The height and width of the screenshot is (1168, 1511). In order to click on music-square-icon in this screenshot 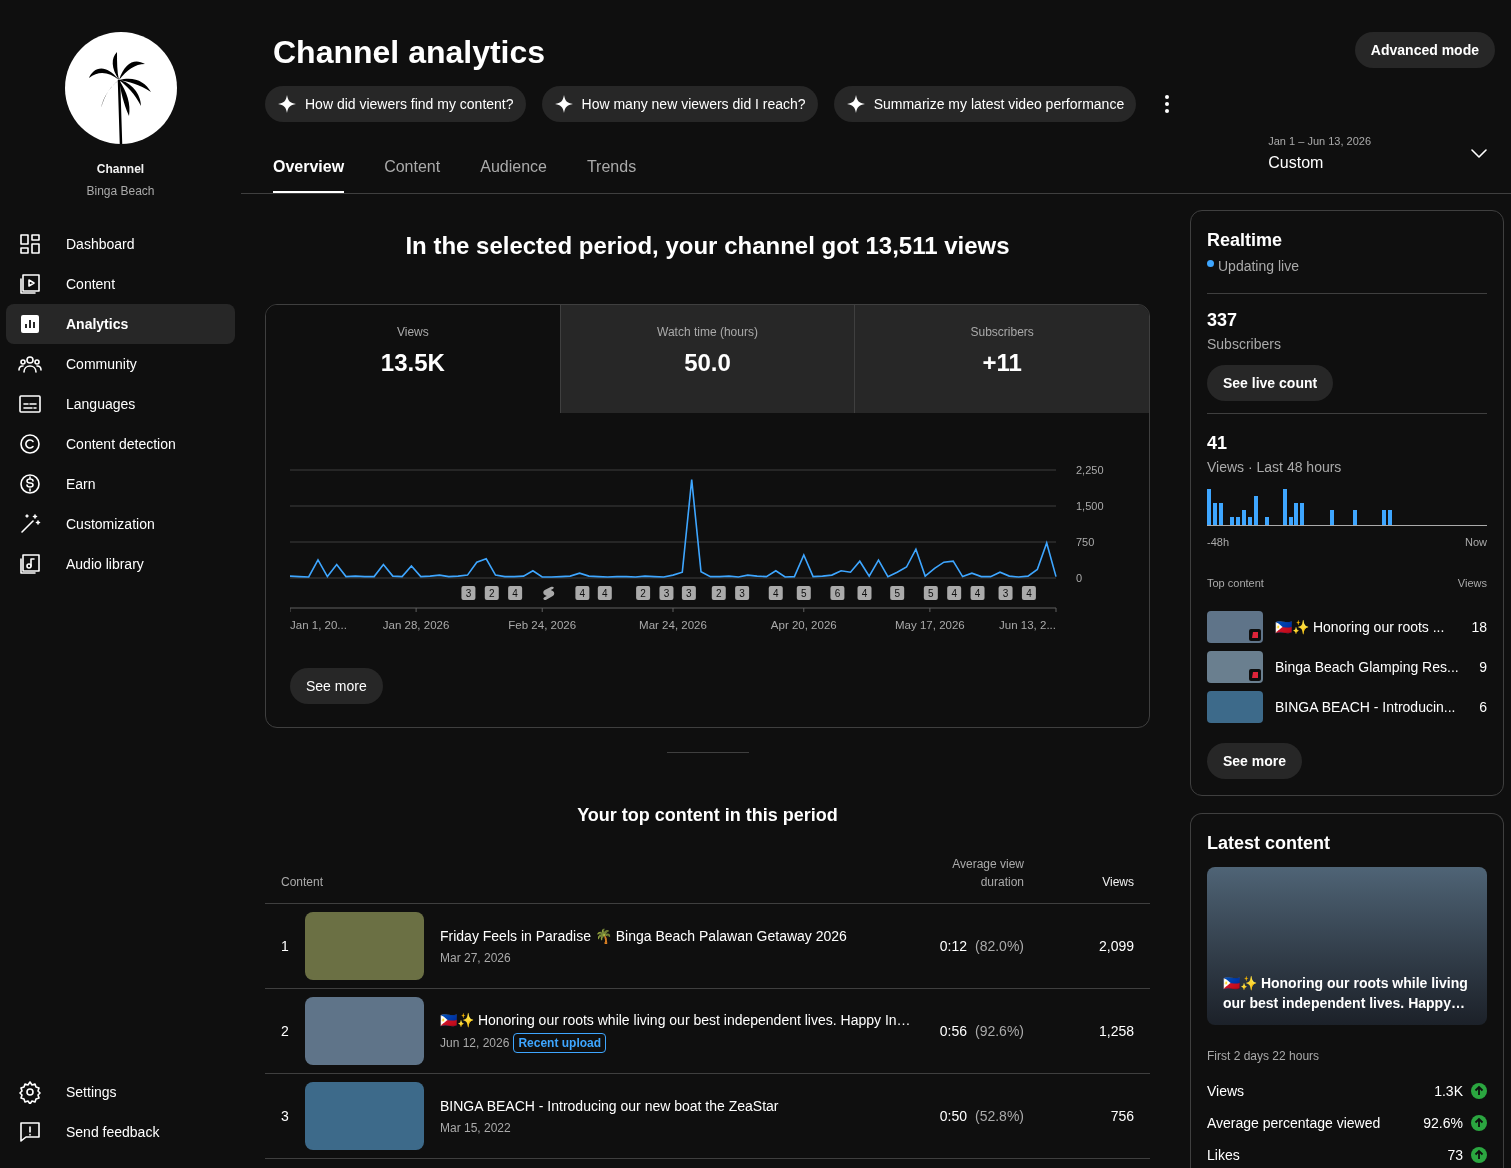, I will do `click(30, 564)`.